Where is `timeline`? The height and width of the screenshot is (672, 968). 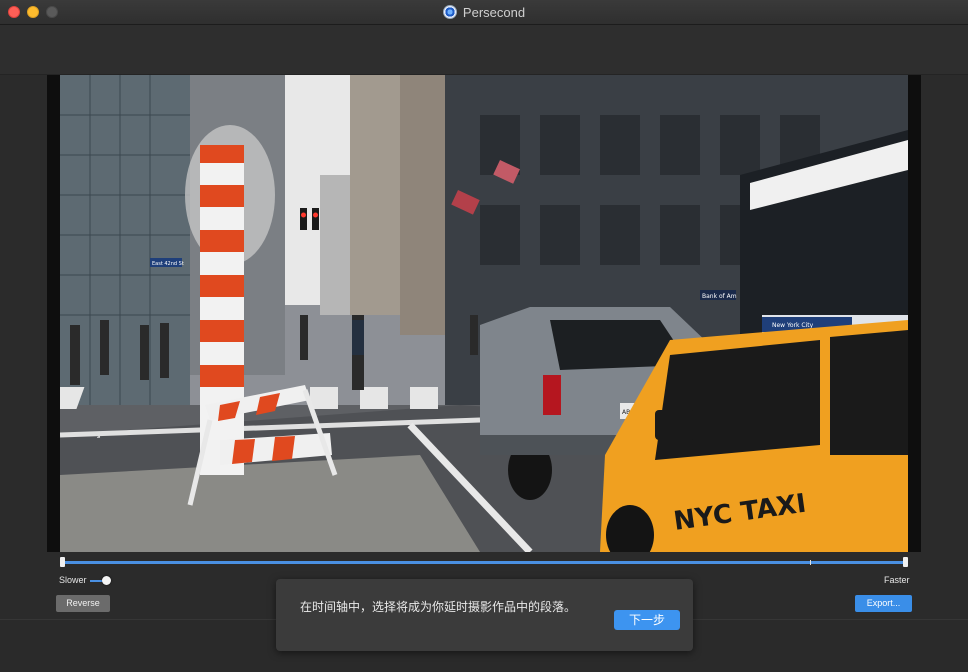 timeline is located at coordinates (484, 563).